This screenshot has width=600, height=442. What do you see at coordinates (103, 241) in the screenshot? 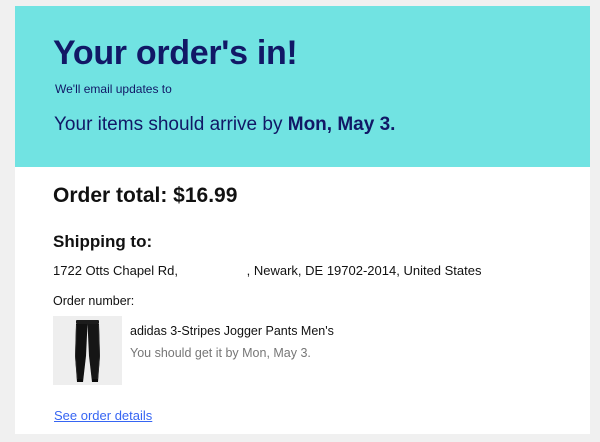
I see `shipping-heading: Shipping to:` at bounding box center [103, 241].